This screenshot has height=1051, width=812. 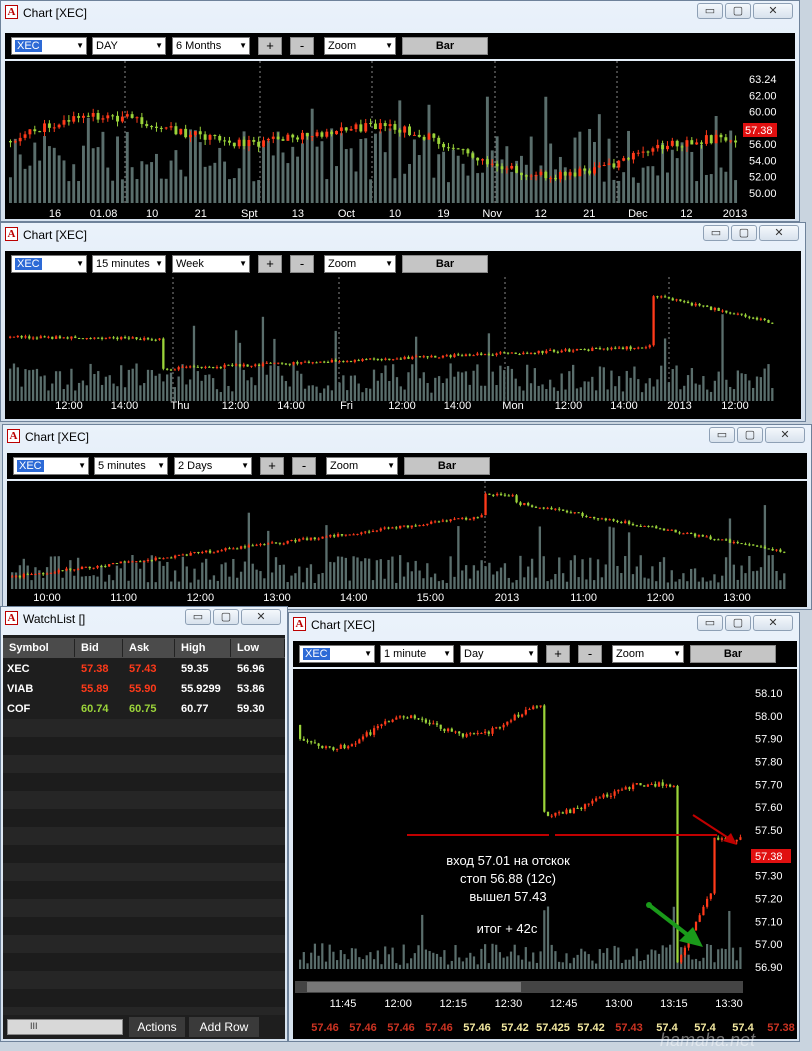 What do you see at coordinates (65, 1027) in the screenshot?
I see `horizontal-scrollbar: III` at bounding box center [65, 1027].